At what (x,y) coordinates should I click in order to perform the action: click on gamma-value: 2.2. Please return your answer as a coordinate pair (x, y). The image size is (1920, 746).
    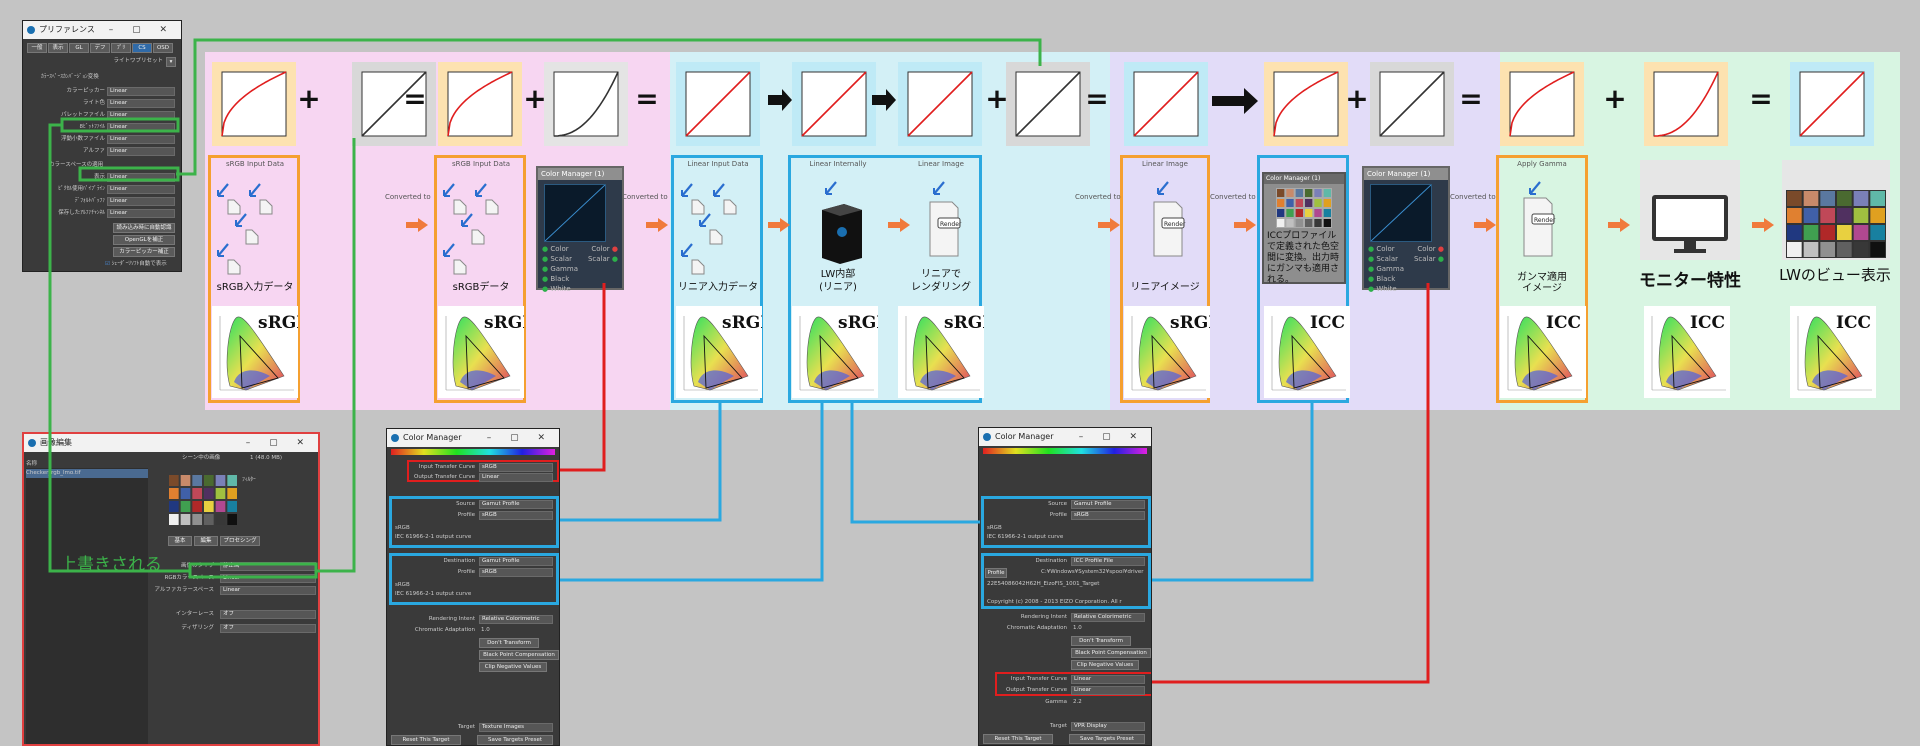
    Looking at the image, I should click on (1077, 702).